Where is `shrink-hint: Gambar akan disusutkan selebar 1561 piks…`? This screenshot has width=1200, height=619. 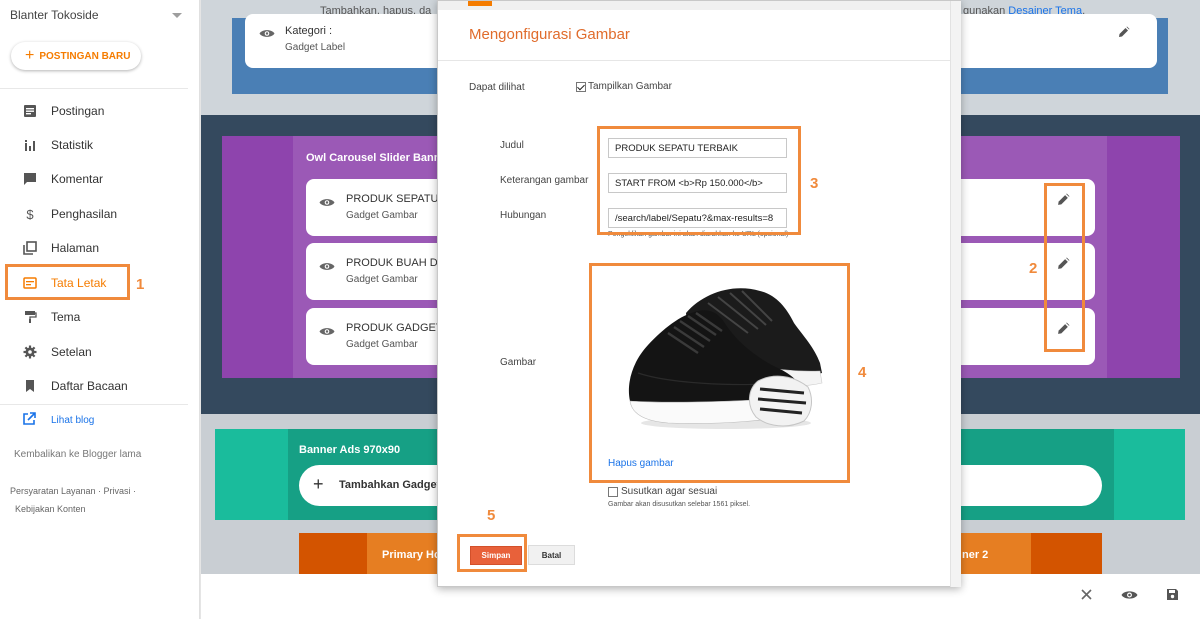
shrink-hint: Gambar akan disusutkan selebar 1561 piks… is located at coordinates (679, 504).